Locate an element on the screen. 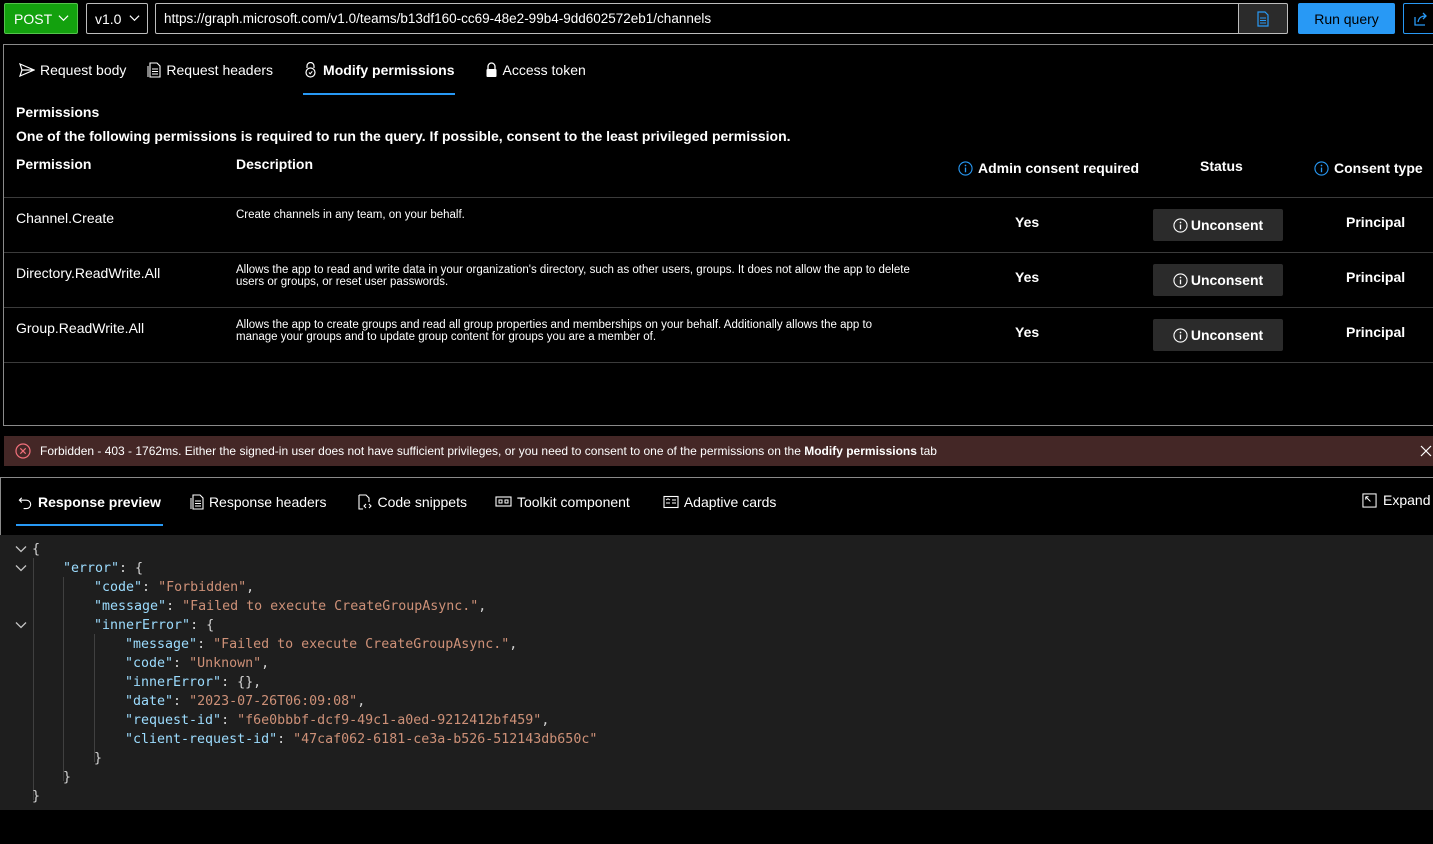 Image resolution: width=1433 pixels, height=844 pixels. share-button is located at coordinates (1418, 18).